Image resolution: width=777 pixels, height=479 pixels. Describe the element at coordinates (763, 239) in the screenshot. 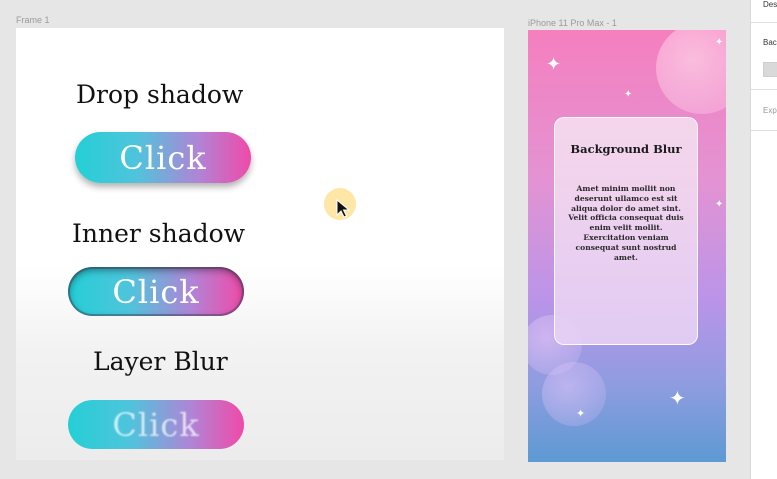

I see `properties-panel: Des Bac Exp` at that location.